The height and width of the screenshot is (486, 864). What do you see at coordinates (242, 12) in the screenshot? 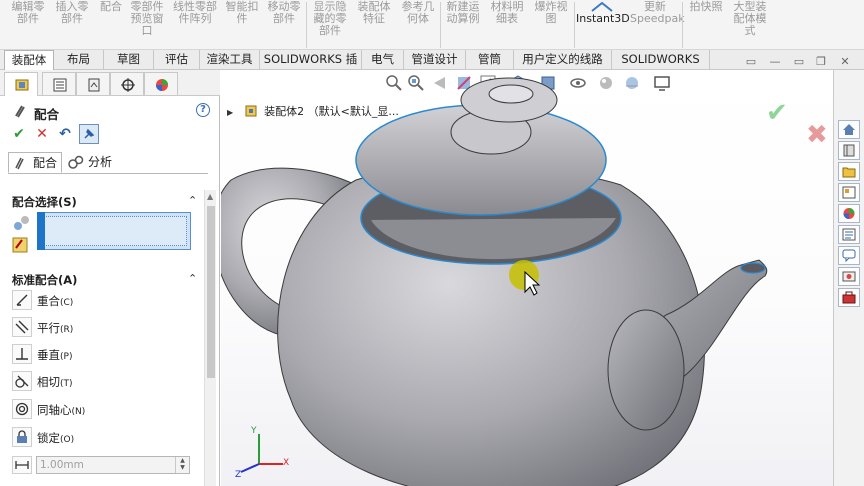
I see `smart-fastener-label: 智能扣 件` at bounding box center [242, 12].